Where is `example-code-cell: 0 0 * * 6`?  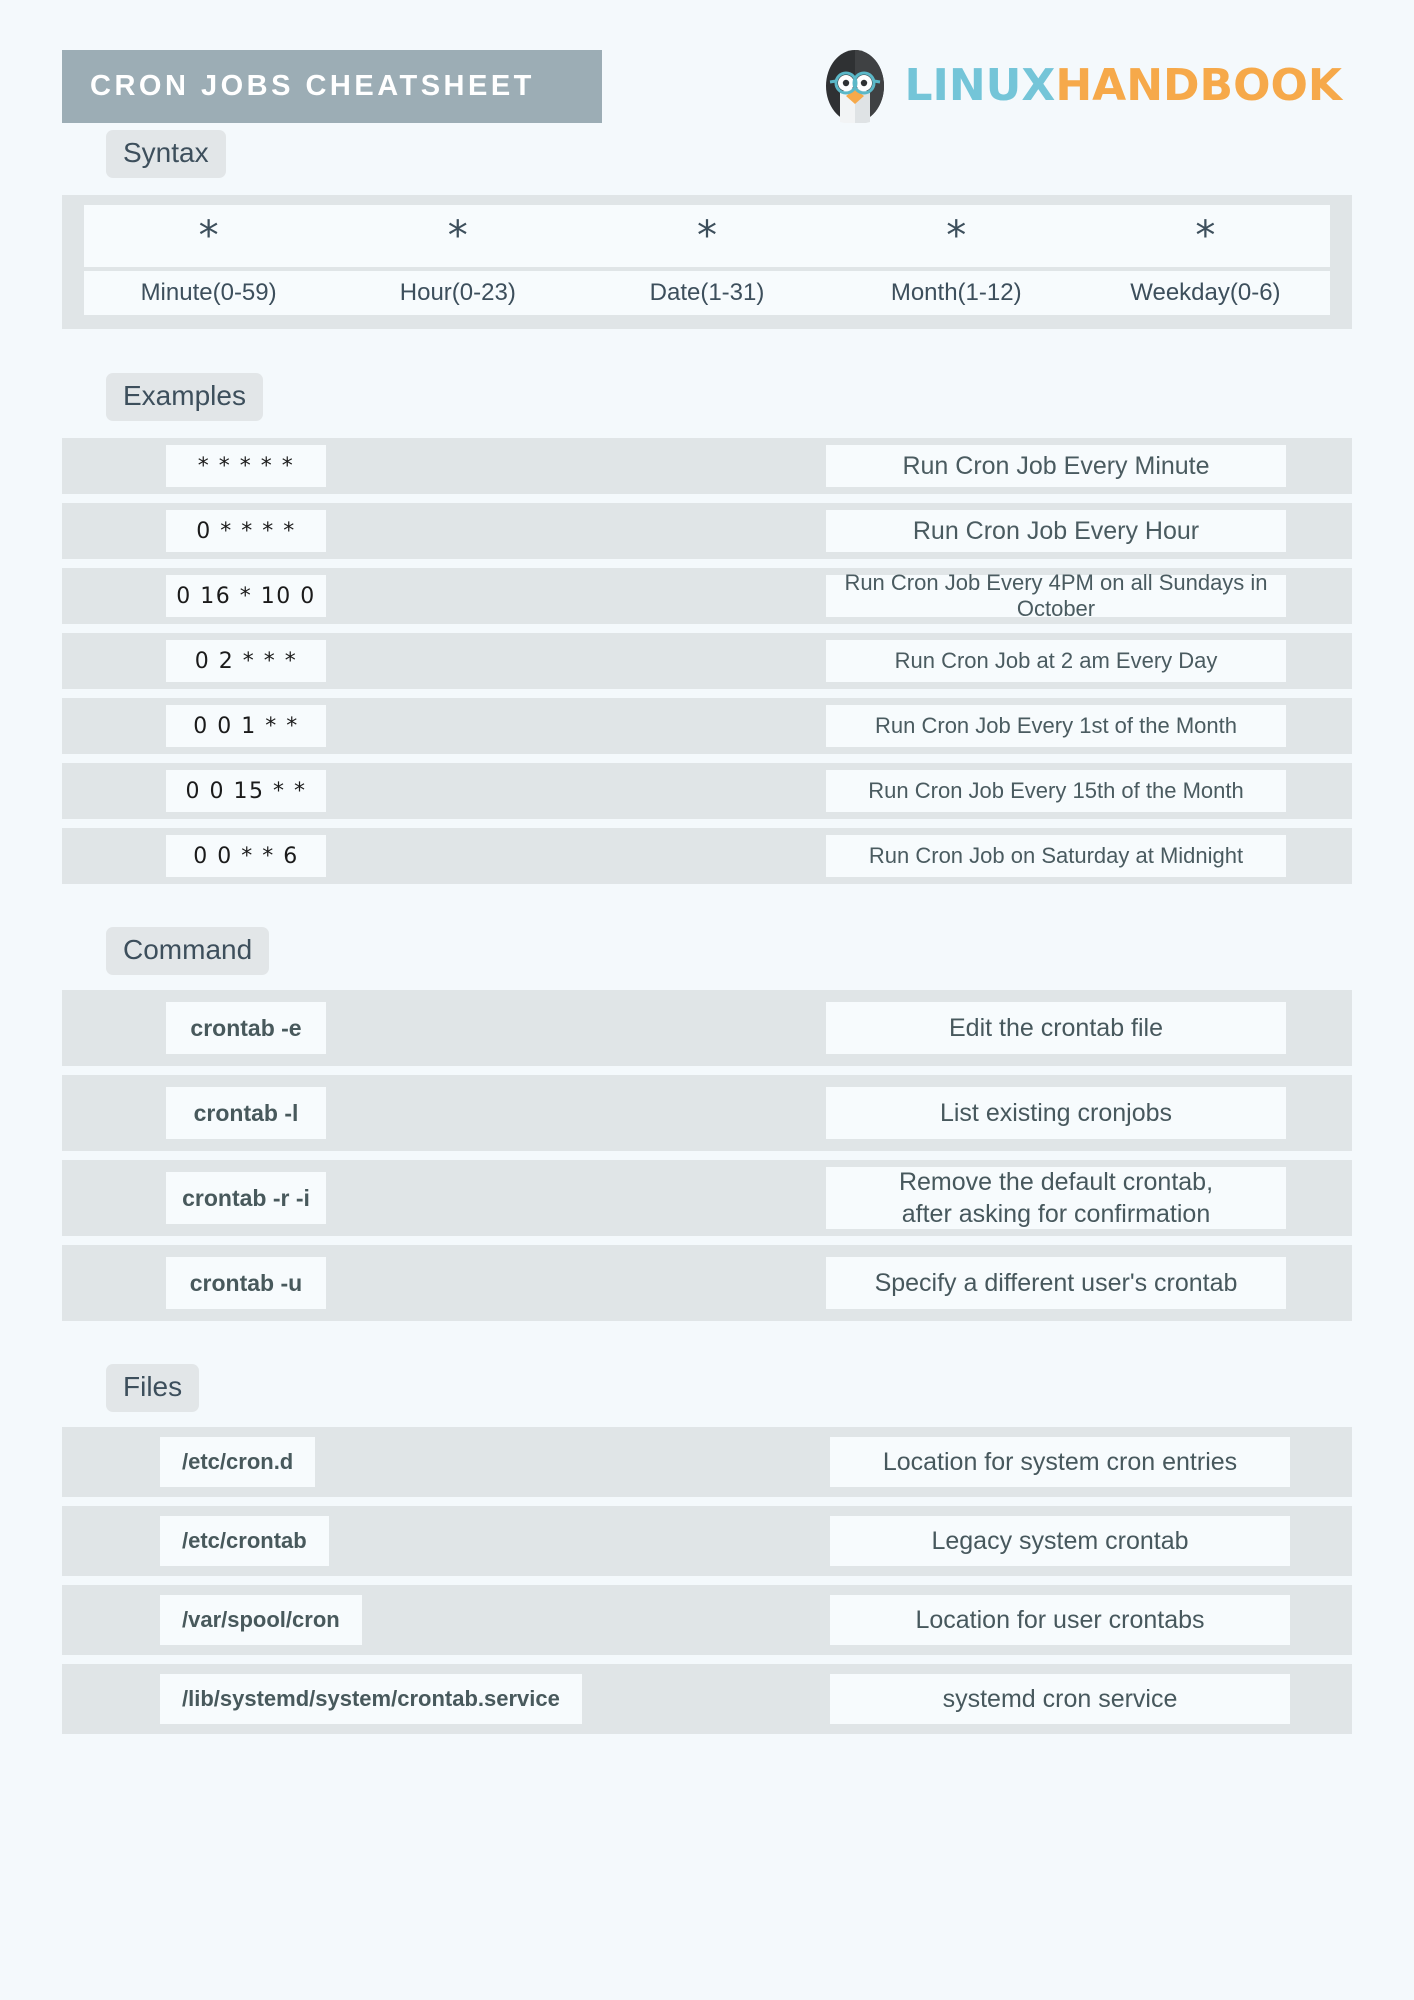
example-code-cell: 0 0 * * 6 is located at coordinates (246, 856).